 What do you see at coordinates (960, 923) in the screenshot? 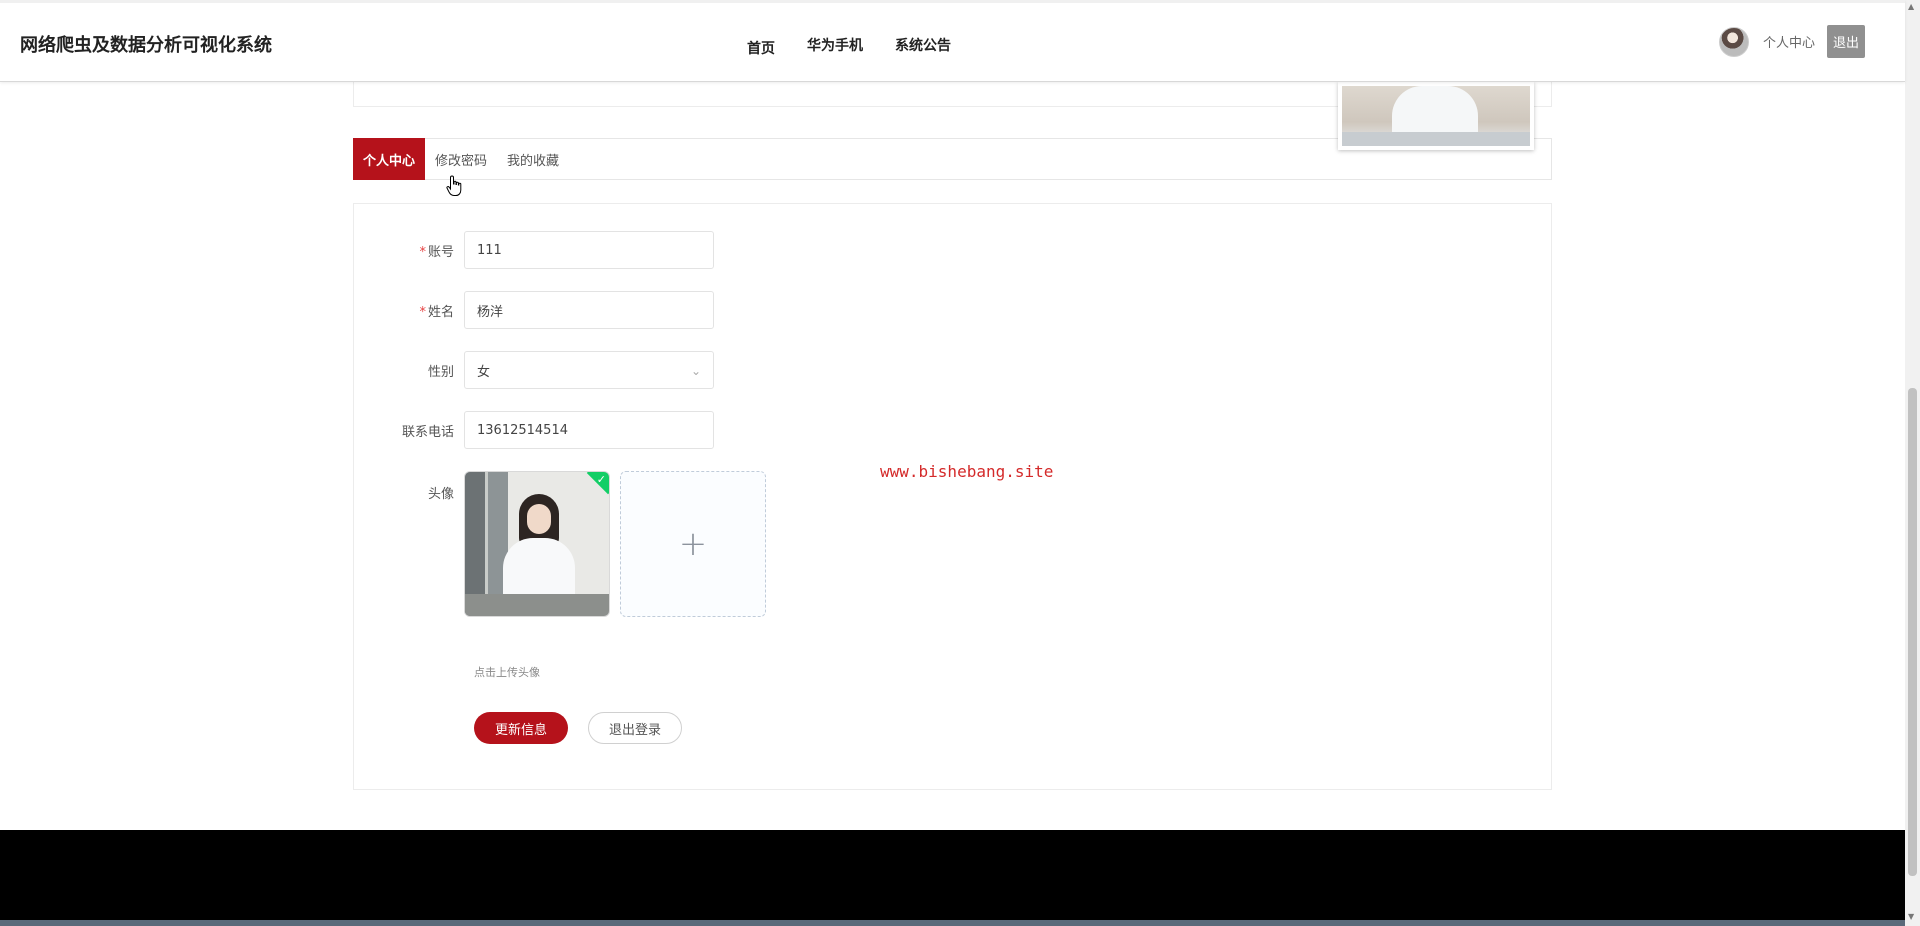
I see `taskbar-strip` at bounding box center [960, 923].